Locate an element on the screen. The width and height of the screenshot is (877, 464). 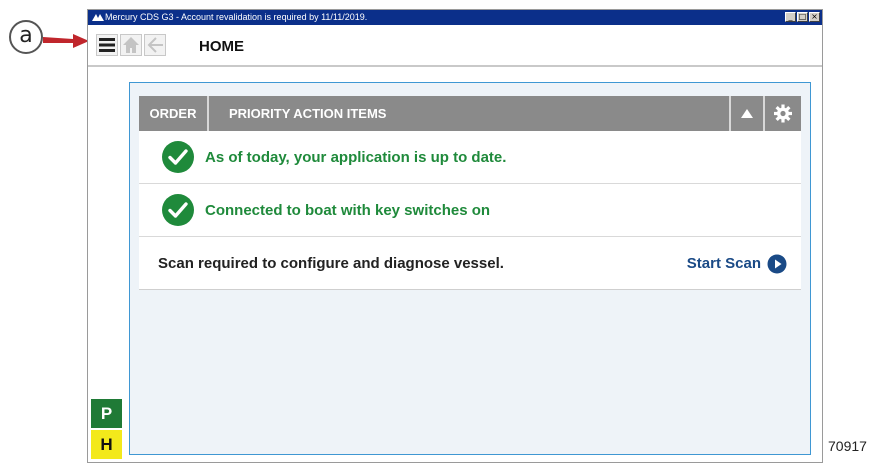
mercury-logo-icon is located at coordinates (98, 17).